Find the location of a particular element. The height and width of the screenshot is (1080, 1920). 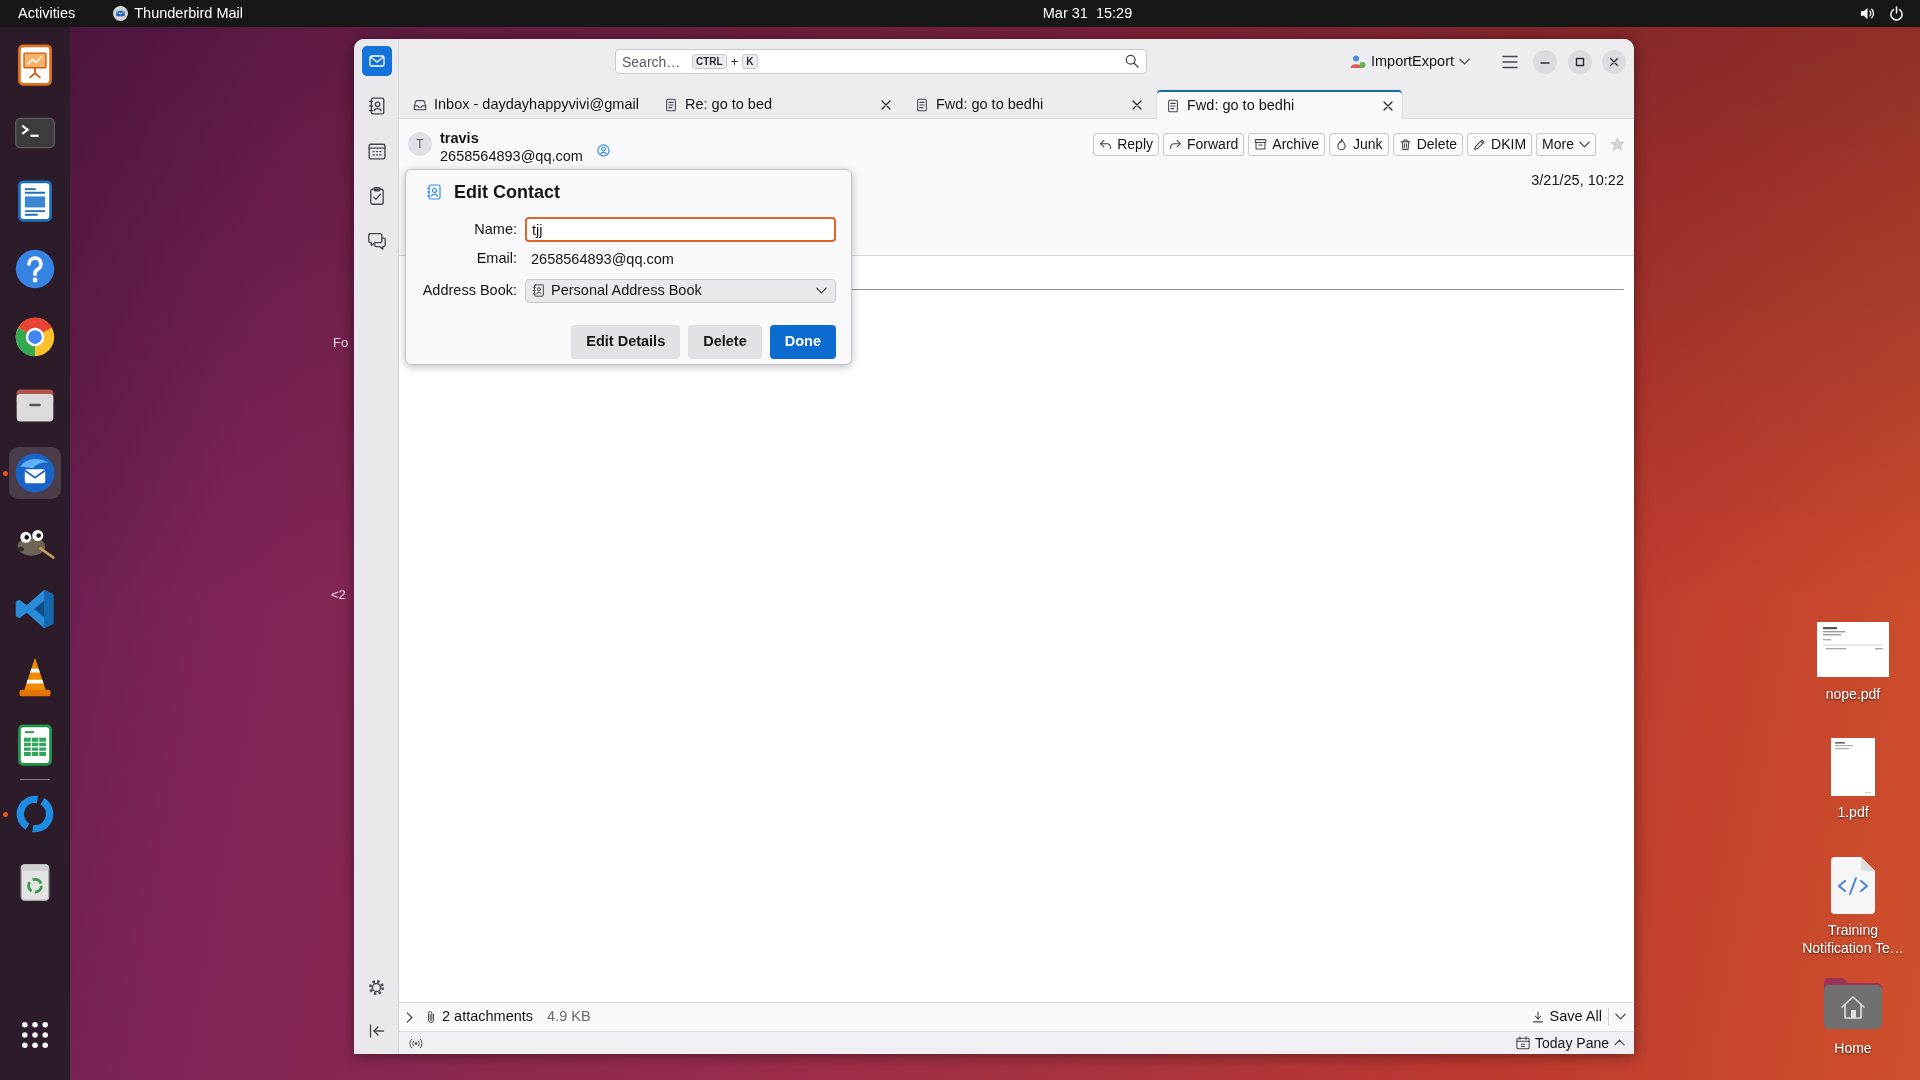

tab: Re: go to bed is located at coordinates (777, 104).